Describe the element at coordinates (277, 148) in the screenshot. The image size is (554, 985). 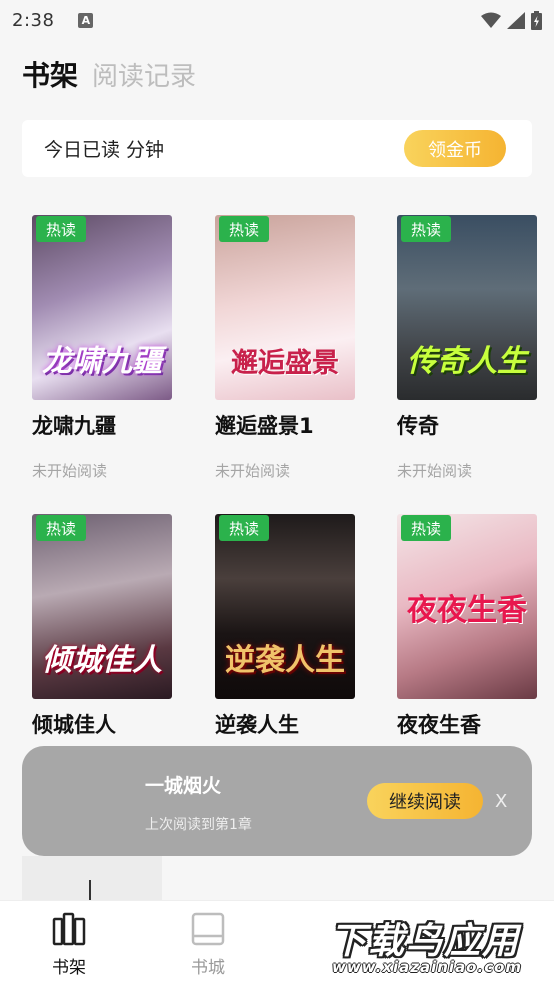
I see `today-reading-card: 今日已读 分钟 领金币` at that location.